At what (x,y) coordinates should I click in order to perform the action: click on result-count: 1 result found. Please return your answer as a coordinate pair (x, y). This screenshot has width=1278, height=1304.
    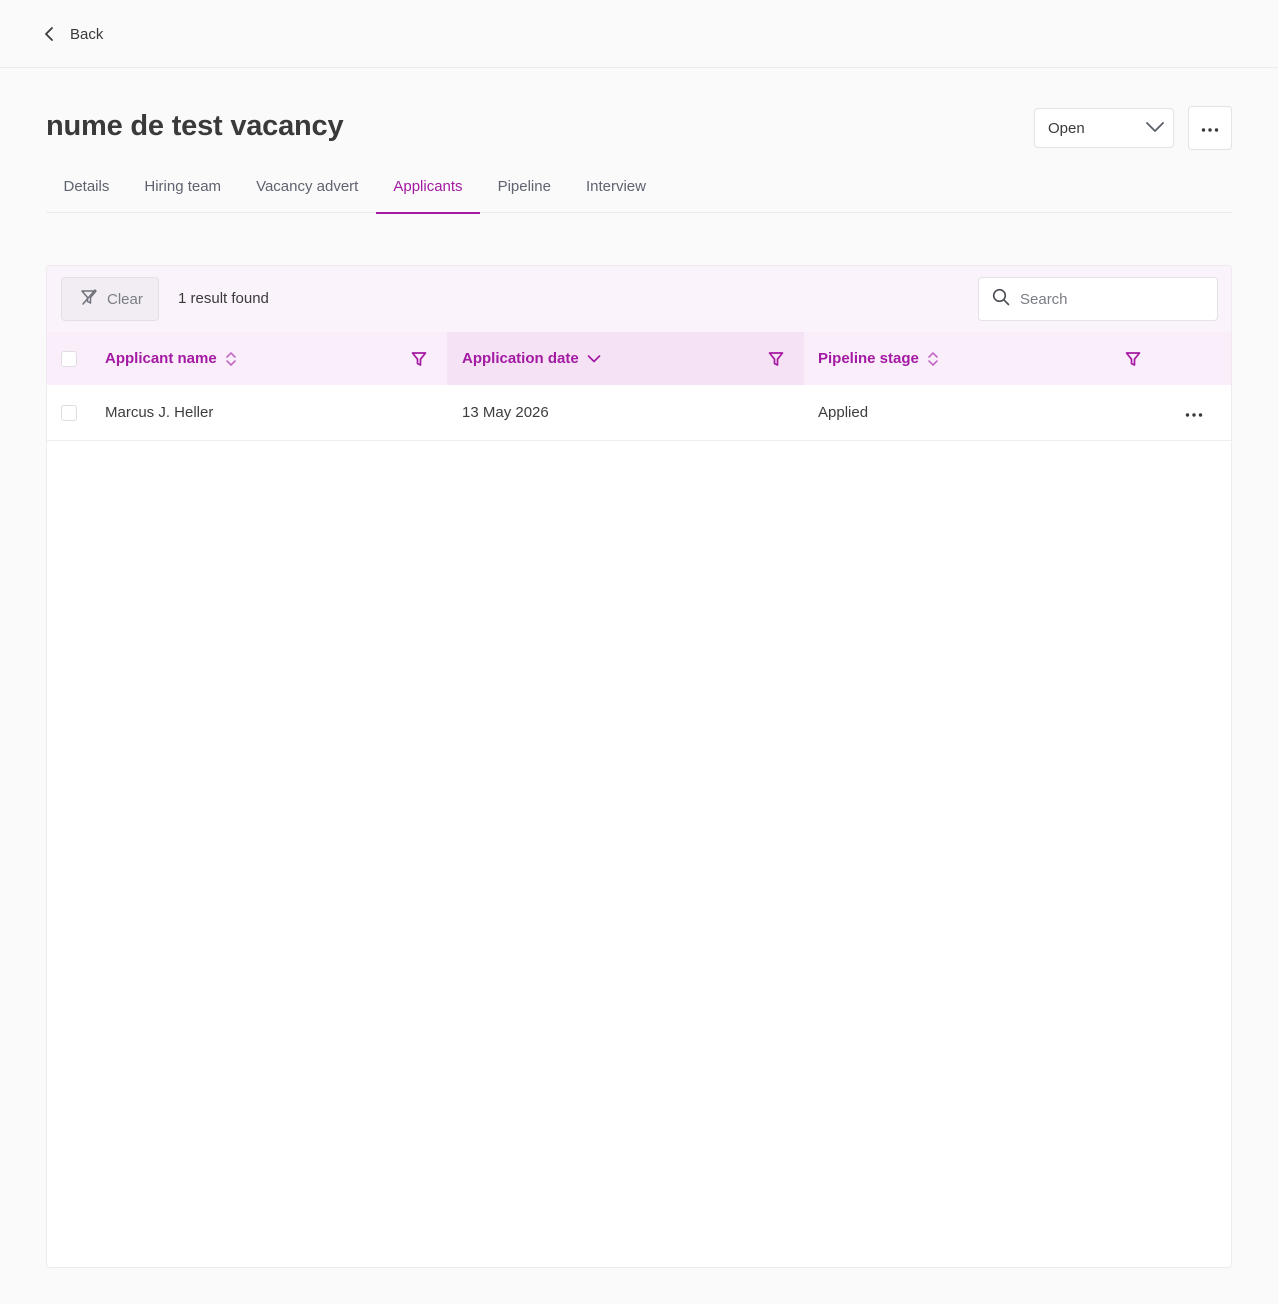
    Looking at the image, I should click on (223, 298).